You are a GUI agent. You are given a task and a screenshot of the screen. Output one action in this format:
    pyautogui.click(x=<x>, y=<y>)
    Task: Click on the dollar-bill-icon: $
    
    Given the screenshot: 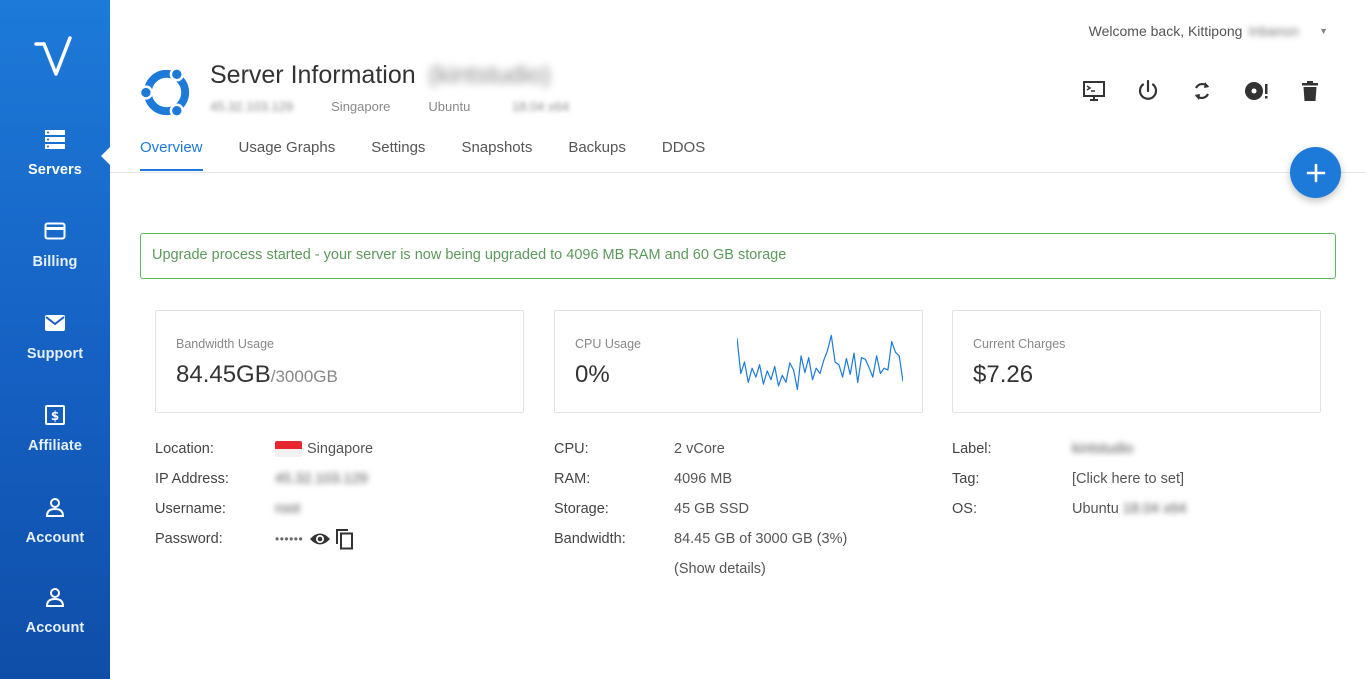 What is the action you would take?
    pyautogui.click(x=55, y=415)
    